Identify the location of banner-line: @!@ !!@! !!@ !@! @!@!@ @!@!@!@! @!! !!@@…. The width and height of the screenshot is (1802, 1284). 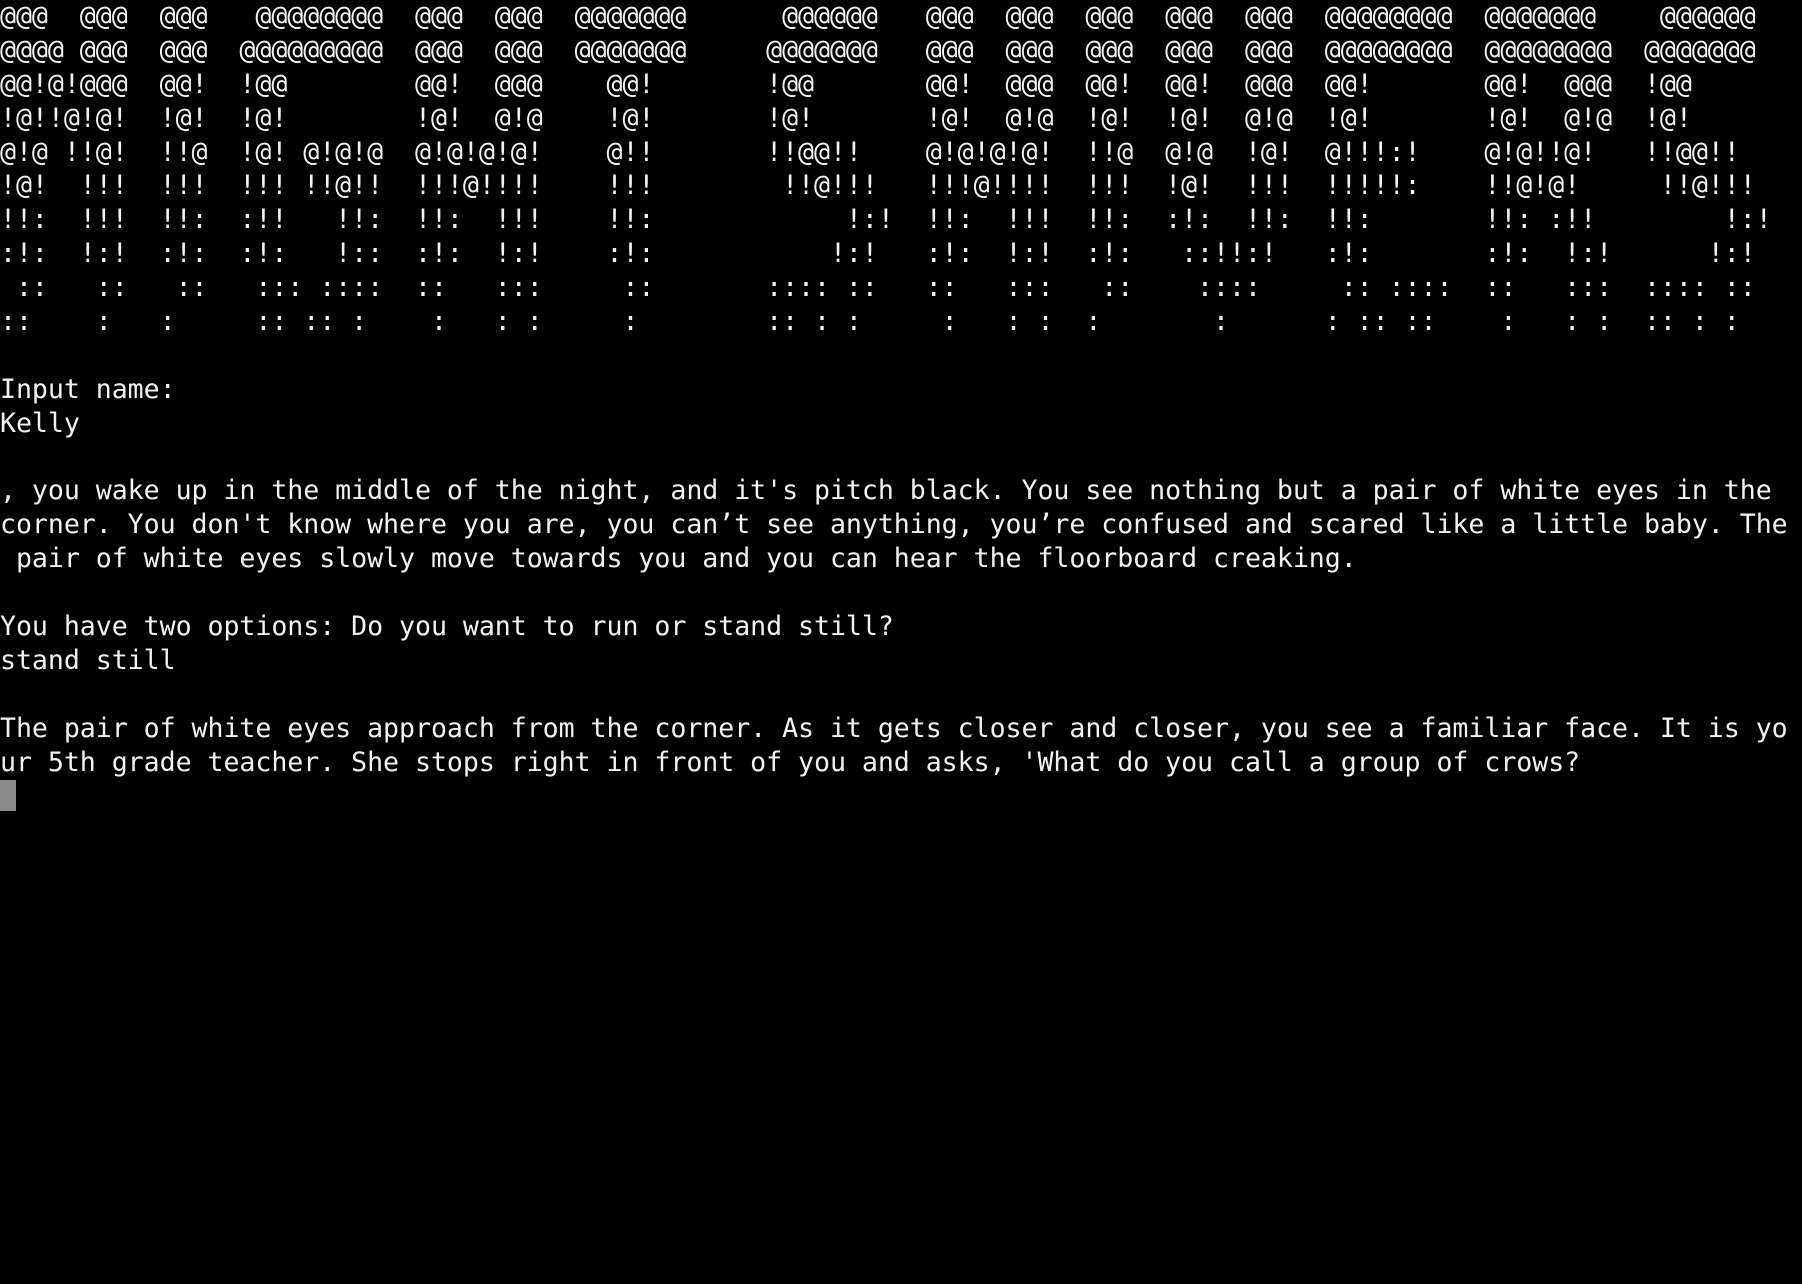
(870, 152).